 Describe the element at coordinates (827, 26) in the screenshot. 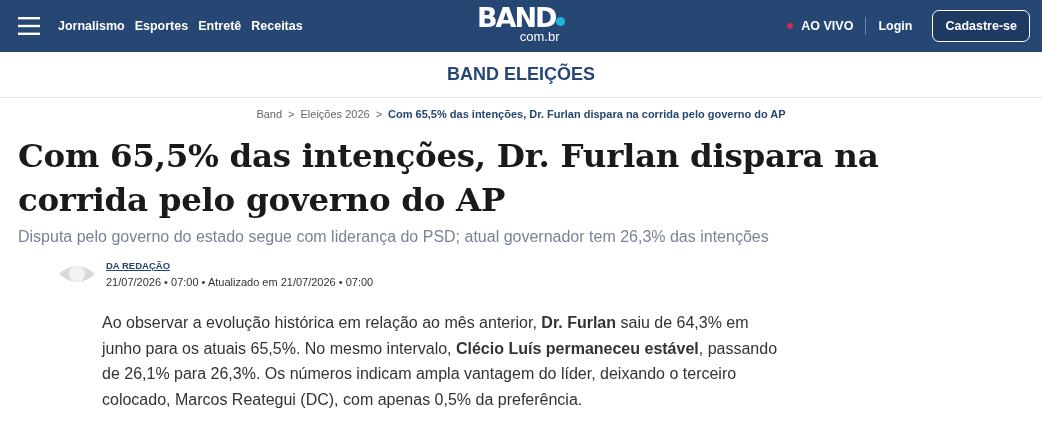

I see `live-link: AO VIVO` at that location.